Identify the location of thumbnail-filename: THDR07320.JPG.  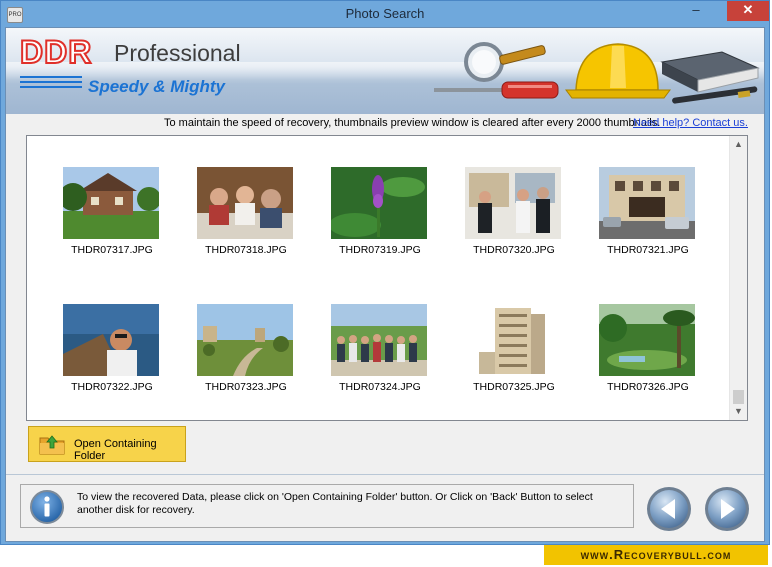
(514, 250).